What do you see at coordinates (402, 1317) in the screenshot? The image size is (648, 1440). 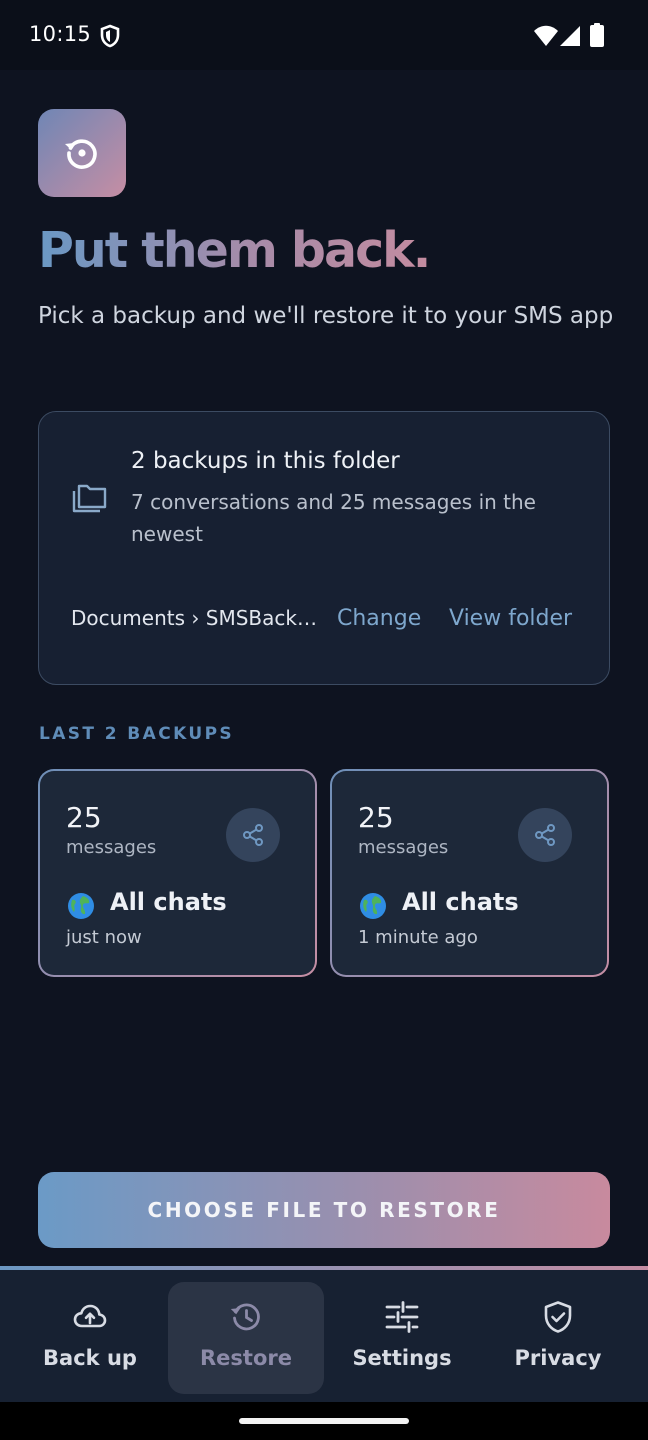 I see `sliders-icon` at bounding box center [402, 1317].